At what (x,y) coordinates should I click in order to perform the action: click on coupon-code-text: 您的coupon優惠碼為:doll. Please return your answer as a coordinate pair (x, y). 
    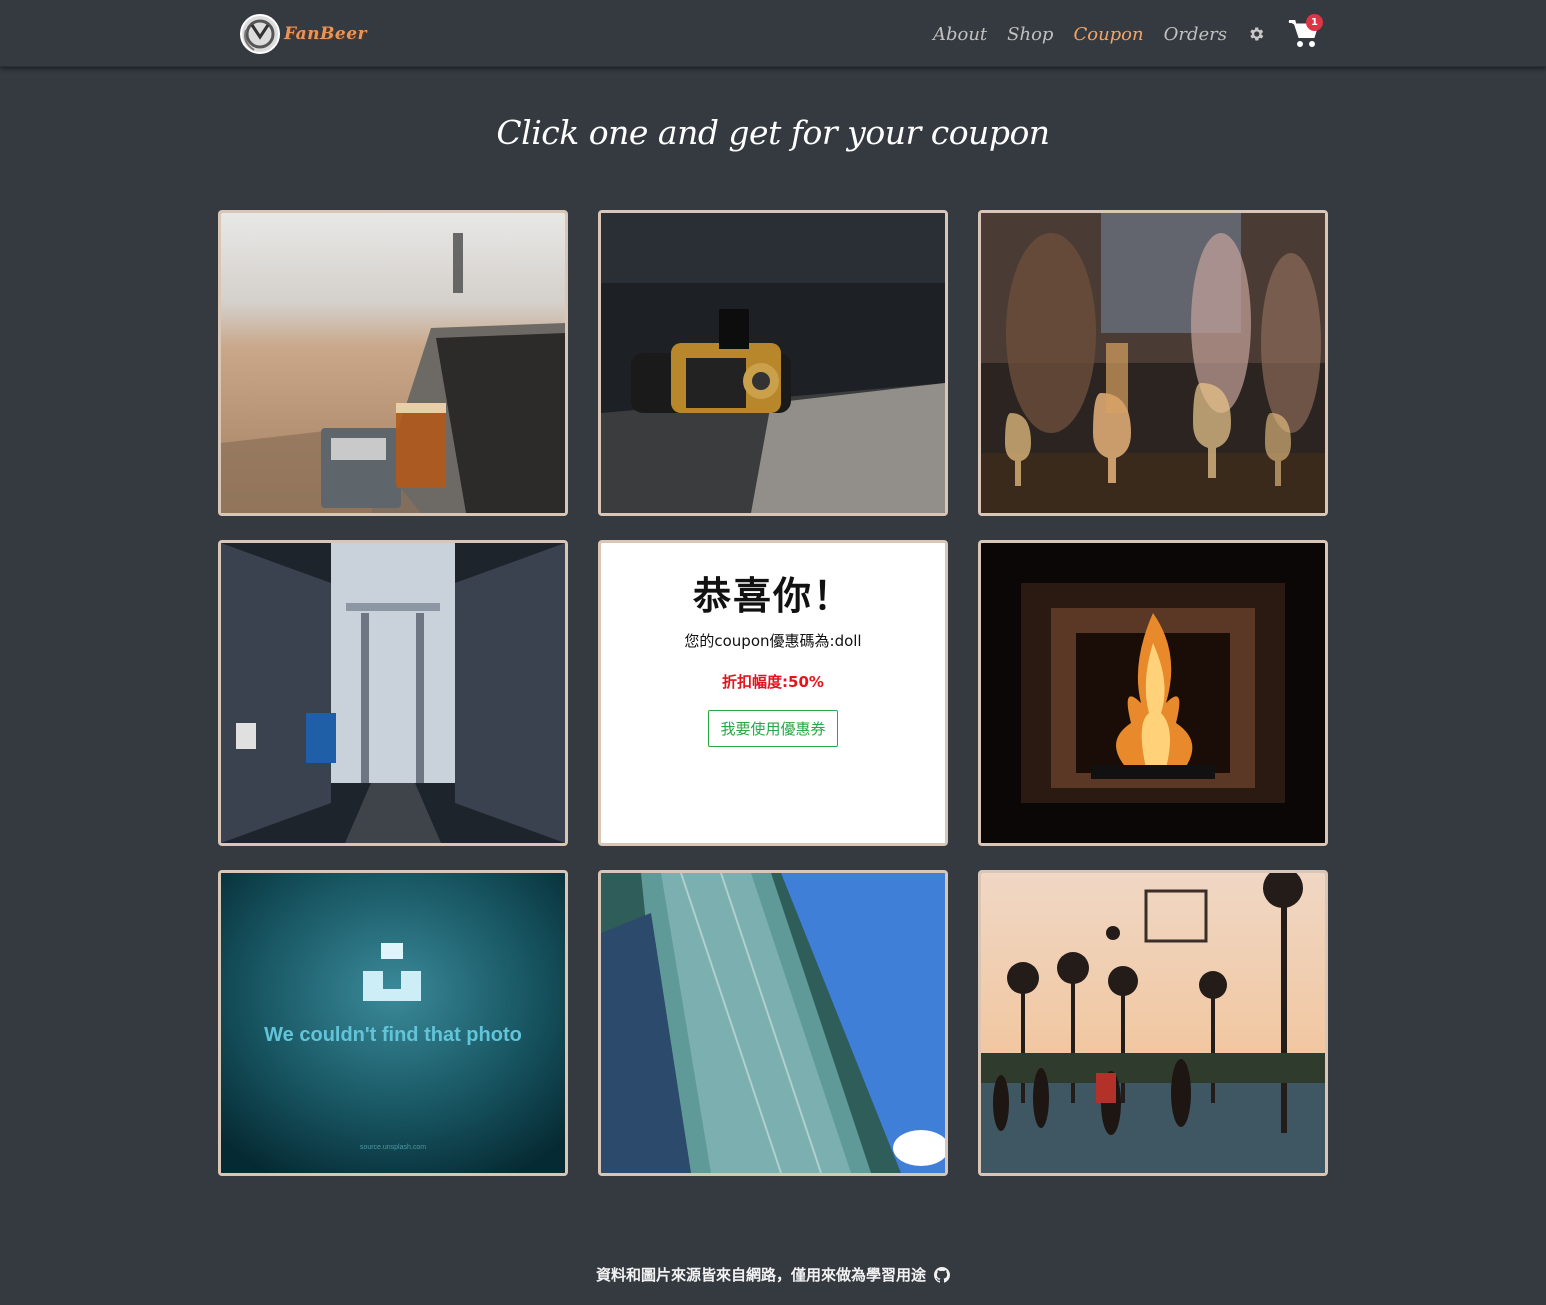
    Looking at the image, I should click on (773, 641).